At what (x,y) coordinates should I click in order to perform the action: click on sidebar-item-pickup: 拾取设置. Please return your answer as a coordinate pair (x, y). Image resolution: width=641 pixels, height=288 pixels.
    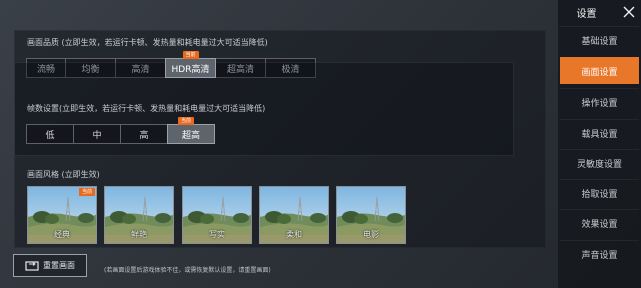
    Looking at the image, I should click on (599, 192).